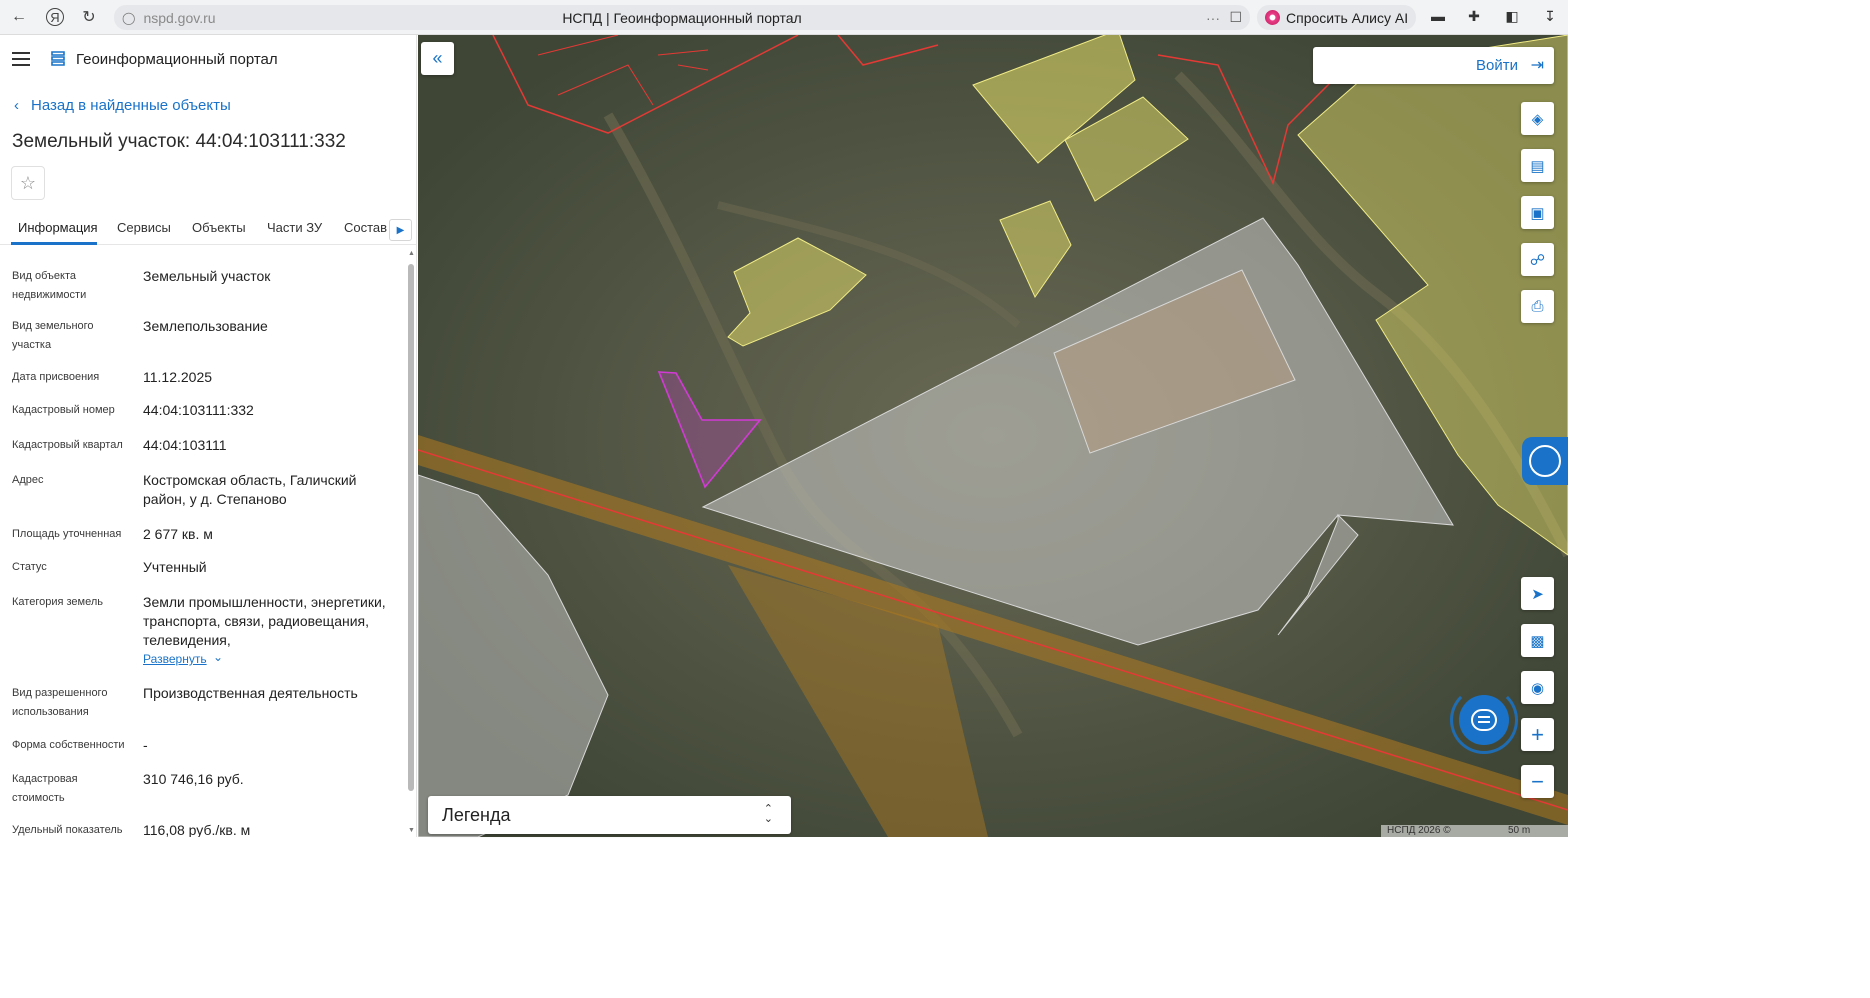 The image size is (1870, 998). Describe the element at coordinates (197, 829) in the screenshot. I see `field-value: 116,08 руб./кв. м` at that location.